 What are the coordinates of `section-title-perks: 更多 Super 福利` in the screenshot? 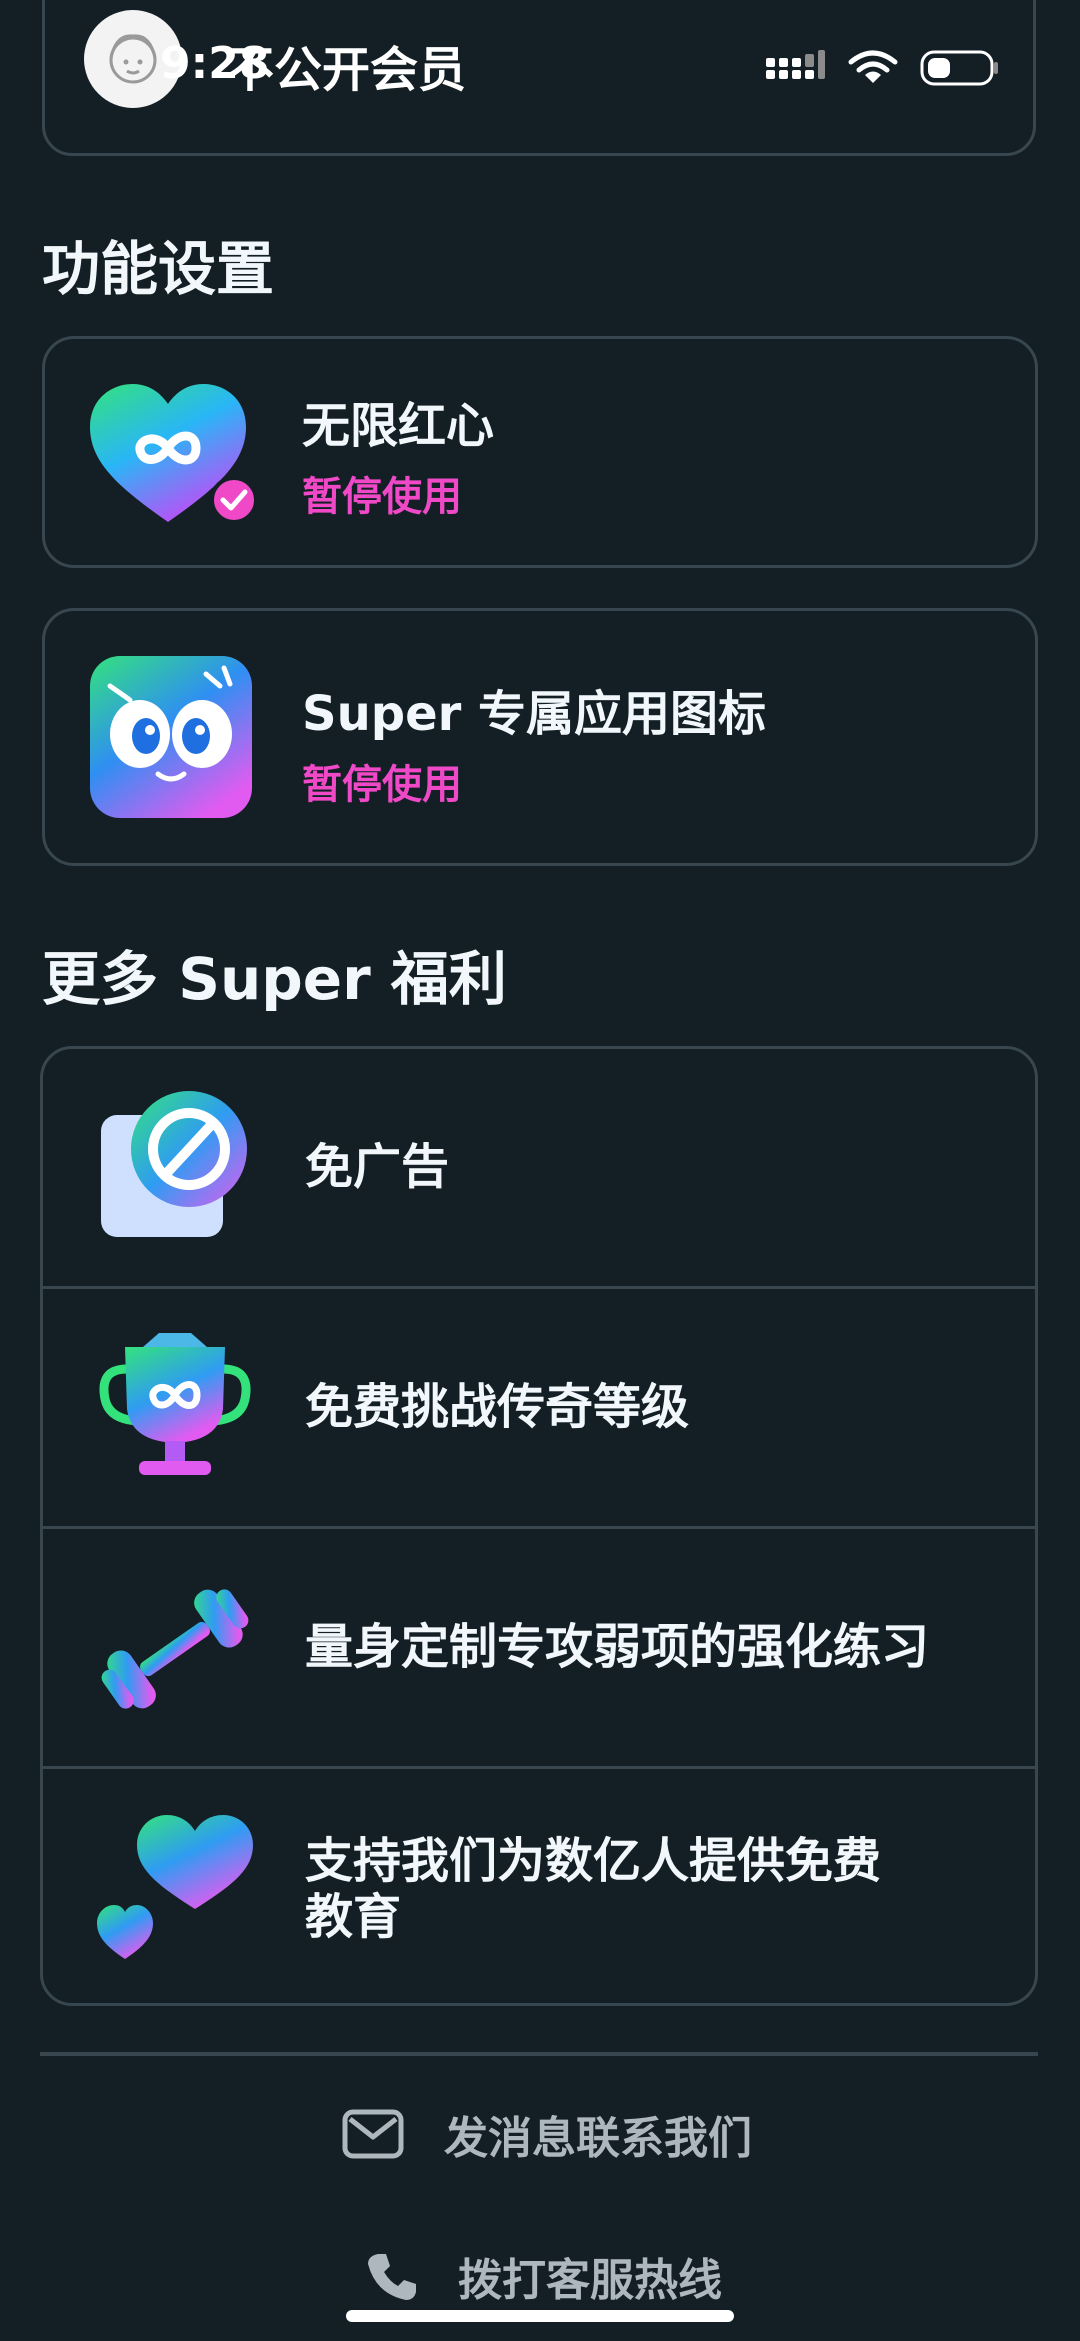 It's located at (274, 979).